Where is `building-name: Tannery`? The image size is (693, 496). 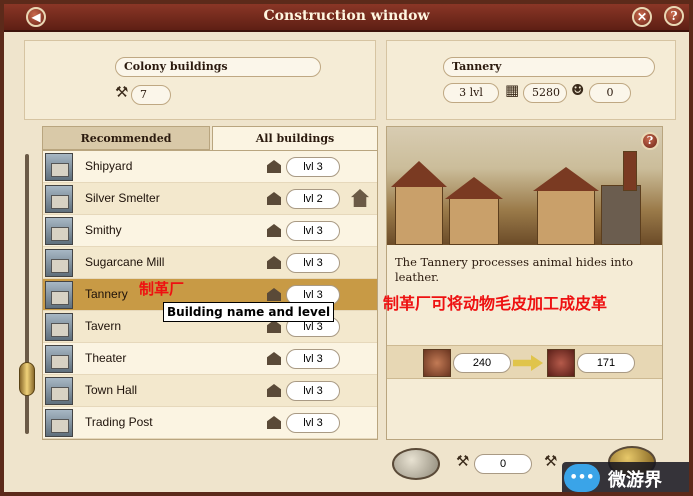 building-name: Tannery is located at coordinates (106, 294).